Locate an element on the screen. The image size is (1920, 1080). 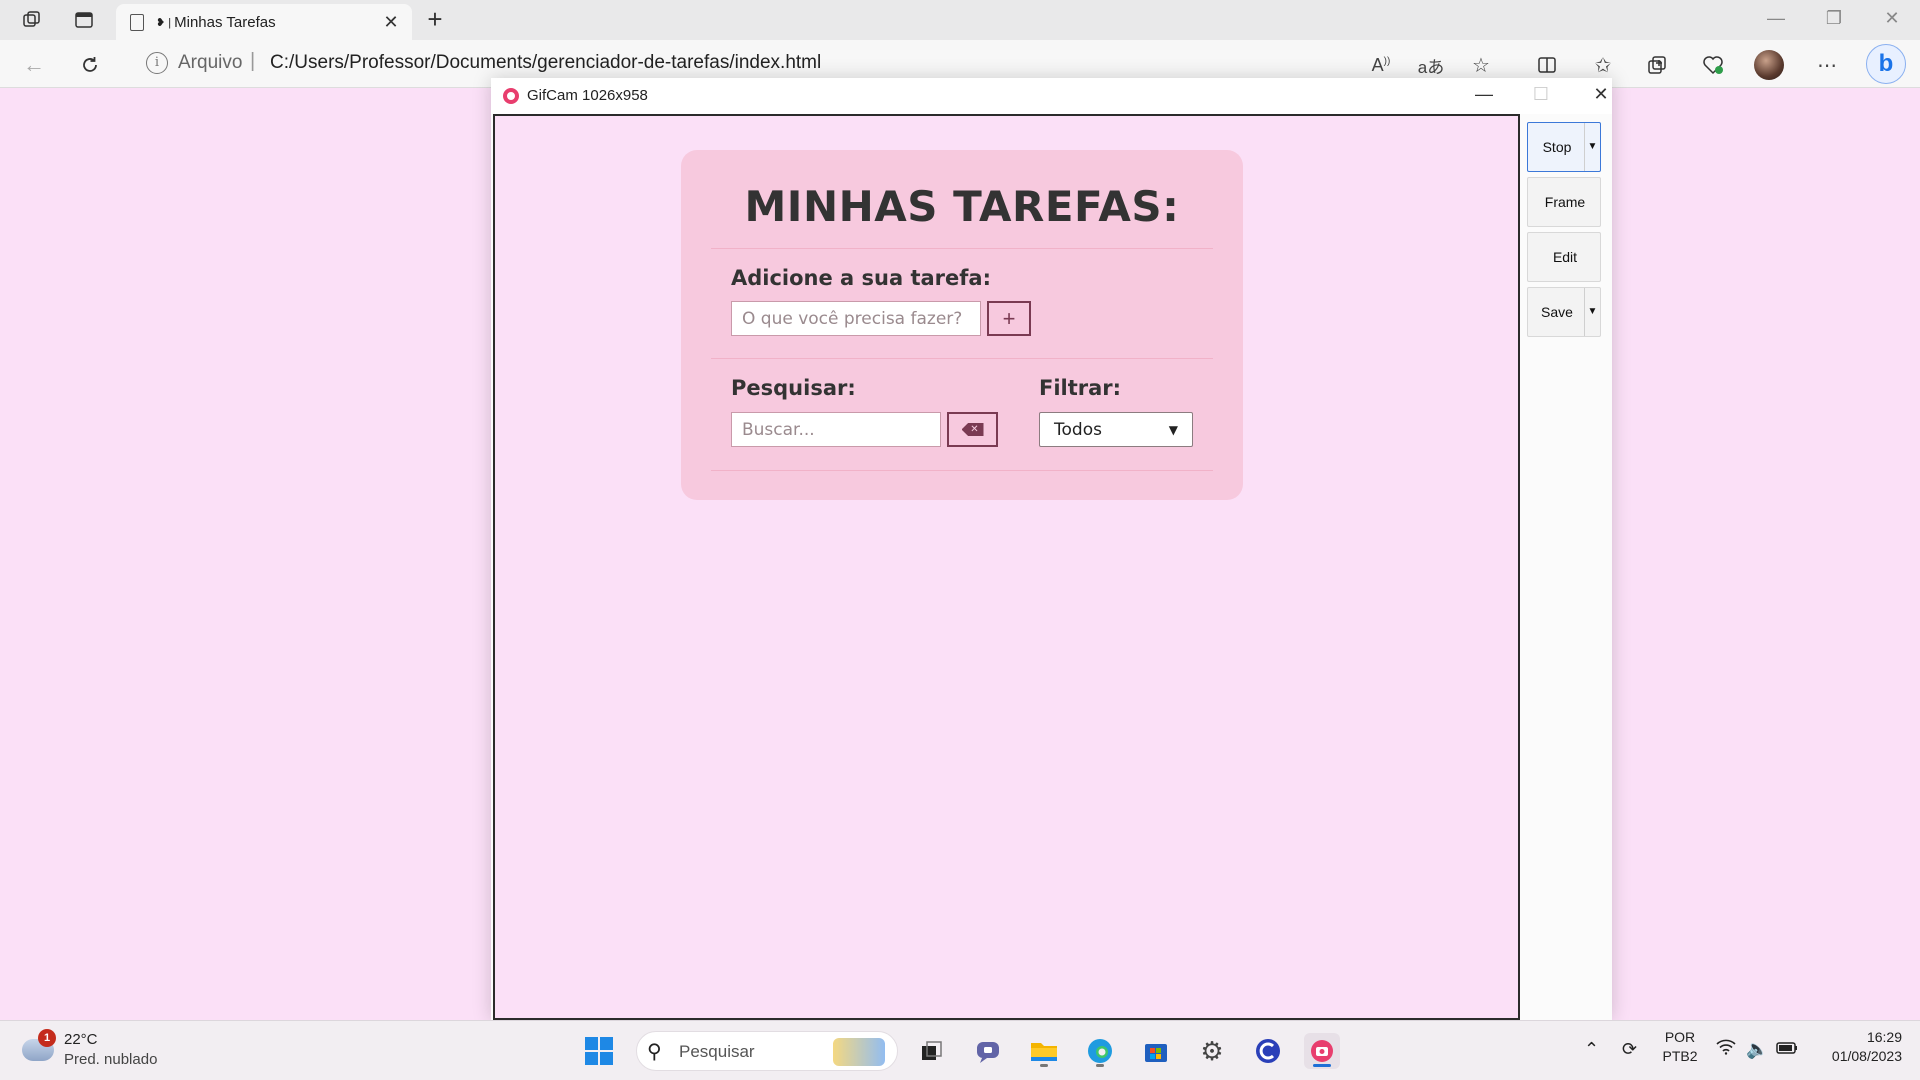
taskbar-search-placeholder: Pesquisar is located at coordinates (717, 1051).